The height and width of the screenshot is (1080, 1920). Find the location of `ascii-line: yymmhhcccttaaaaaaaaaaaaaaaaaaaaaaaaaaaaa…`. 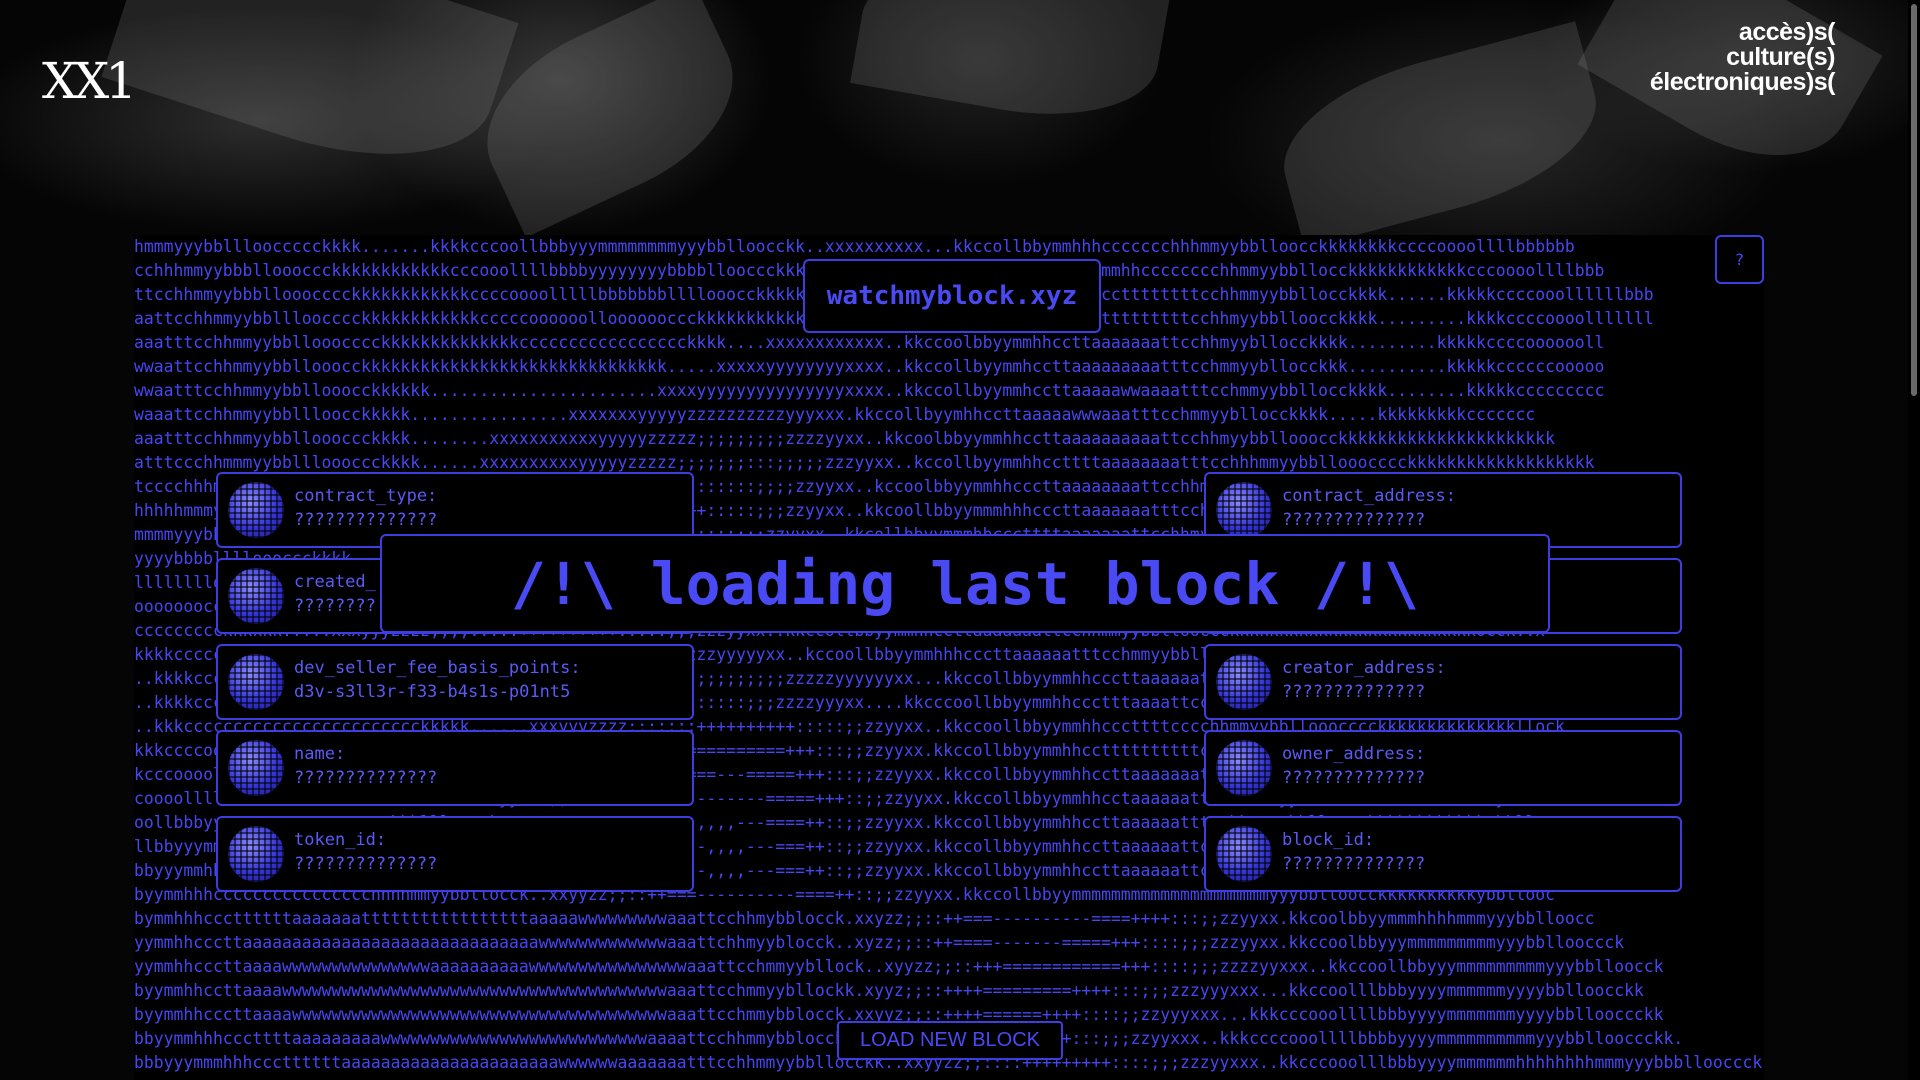

ascii-line: yymmhhcccttaaaaaaaaaaaaaaaaaaaaaaaaaaaaa… is located at coordinates (879, 942).